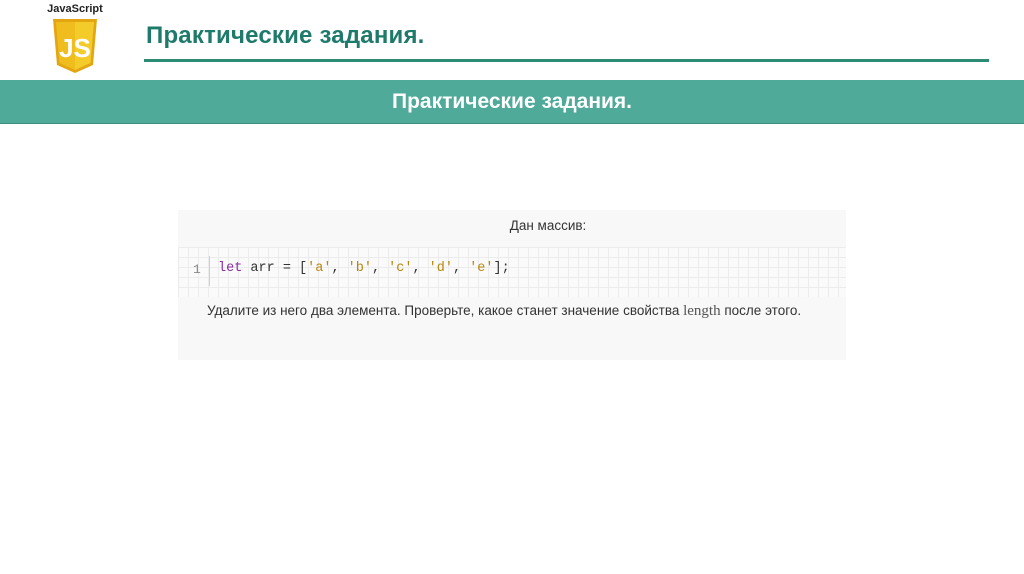  Describe the element at coordinates (512, 272) in the screenshot. I see `code-block: 1 let arr = ['a', 'b', 'c', 'd', 'e'];` at that location.